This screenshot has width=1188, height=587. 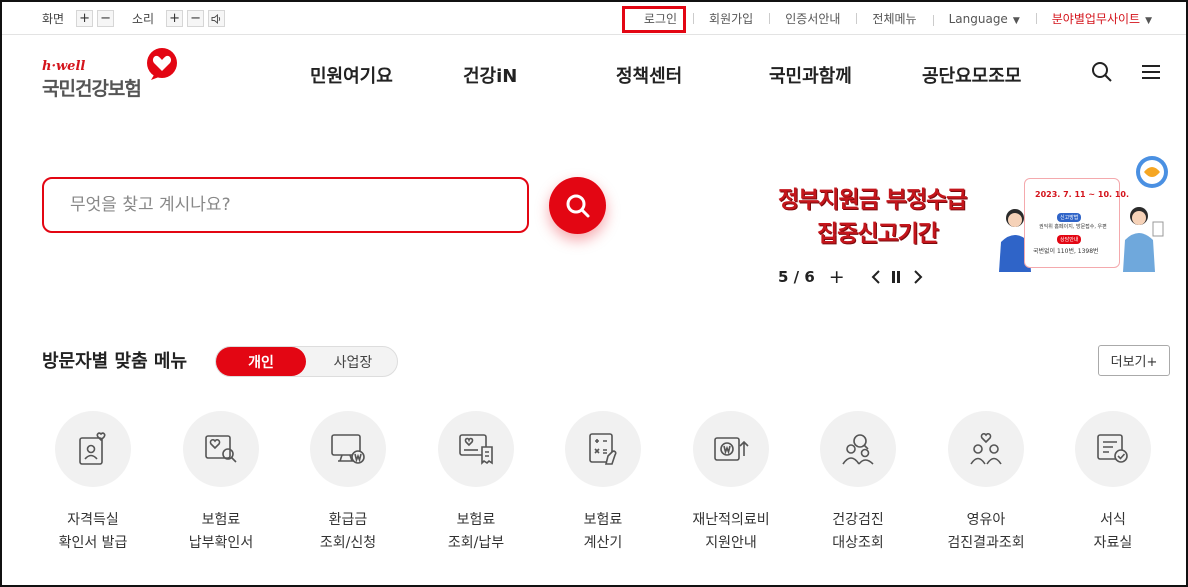 I want to click on business-site-select: 분야별업무사이트 ▼, so click(x=1101, y=18).